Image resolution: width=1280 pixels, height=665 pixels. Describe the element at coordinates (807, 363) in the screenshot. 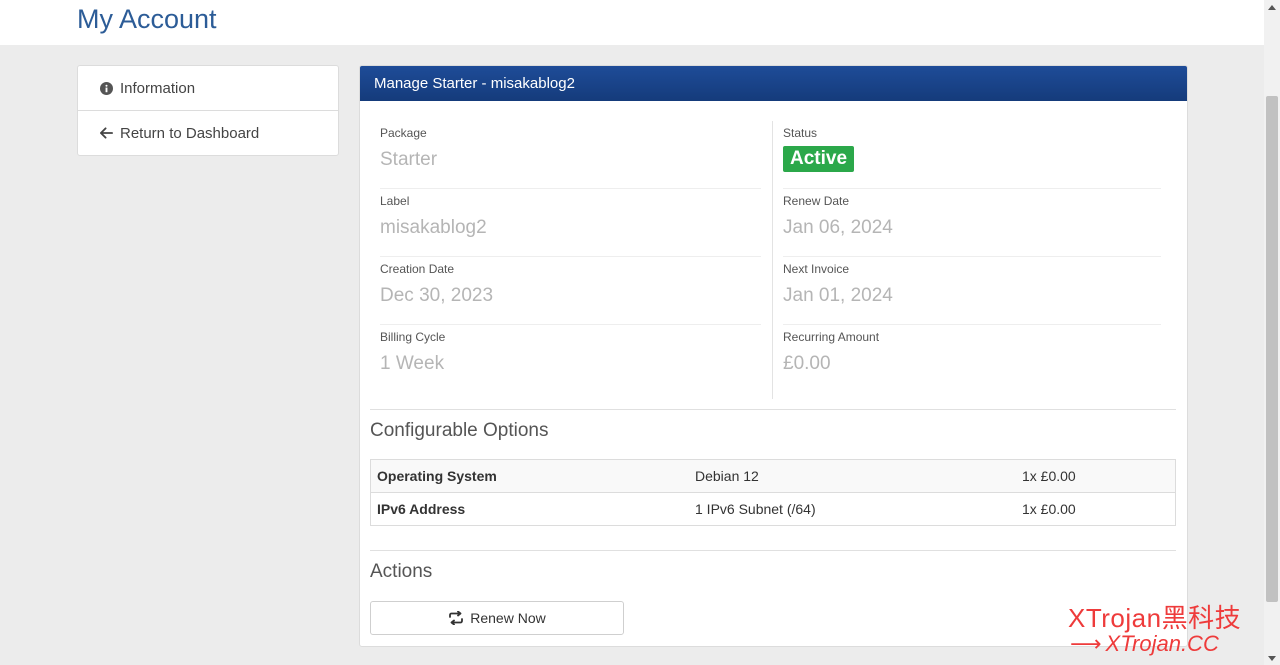

I see `field-value: £0.00` at that location.